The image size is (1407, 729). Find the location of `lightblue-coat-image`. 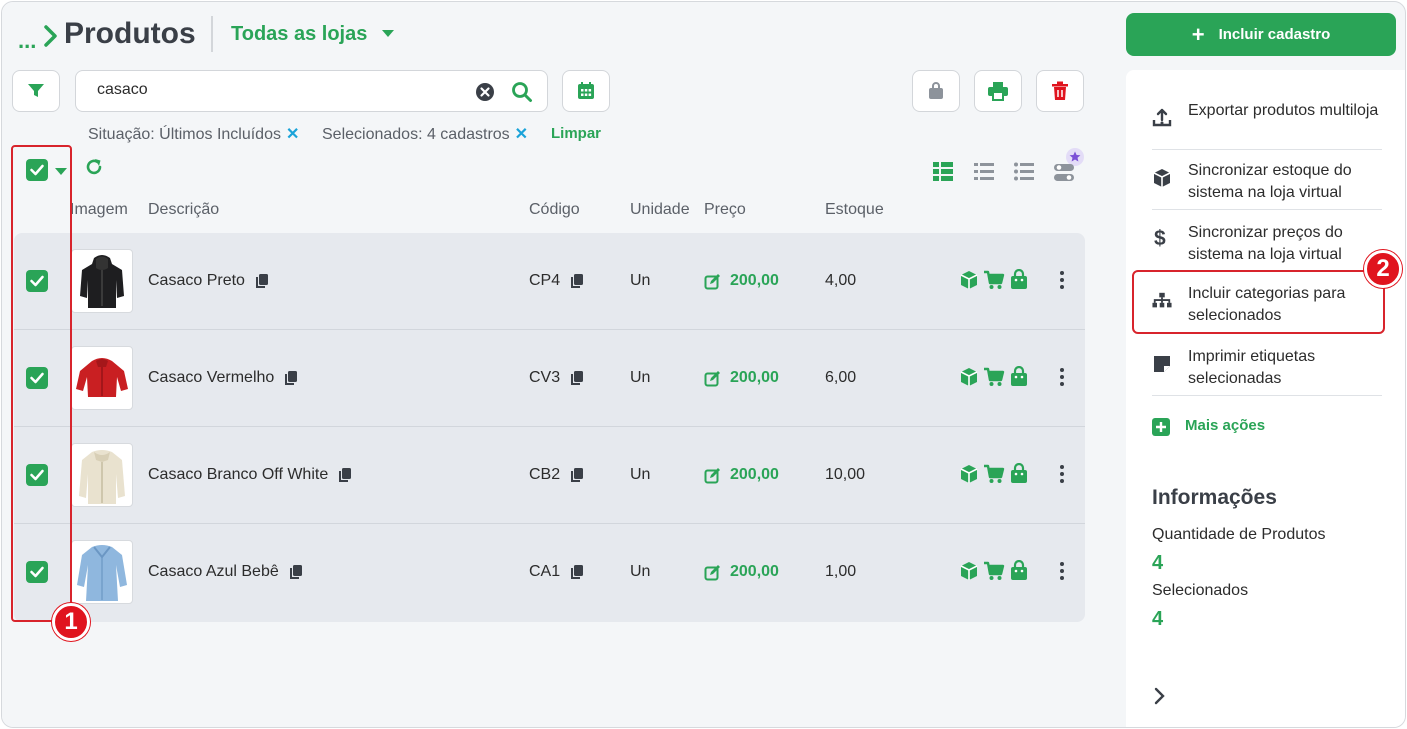

lightblue-coat-image is located at coordinates (102, 573).